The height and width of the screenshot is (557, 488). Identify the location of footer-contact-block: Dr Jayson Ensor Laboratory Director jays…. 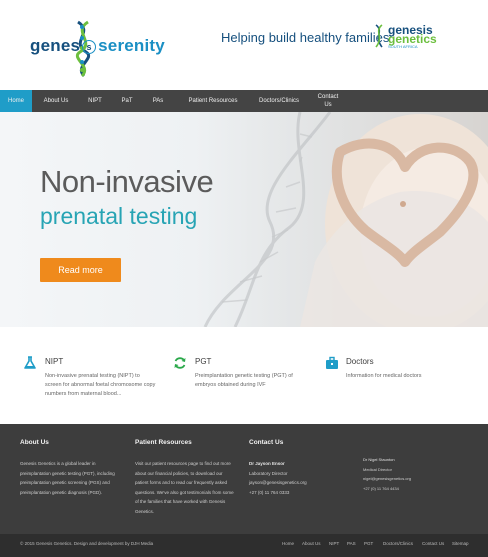
(296, 478).